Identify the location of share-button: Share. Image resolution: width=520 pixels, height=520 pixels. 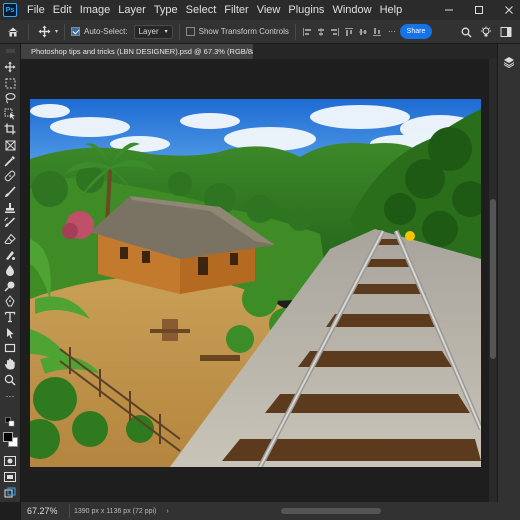
(416, 31).